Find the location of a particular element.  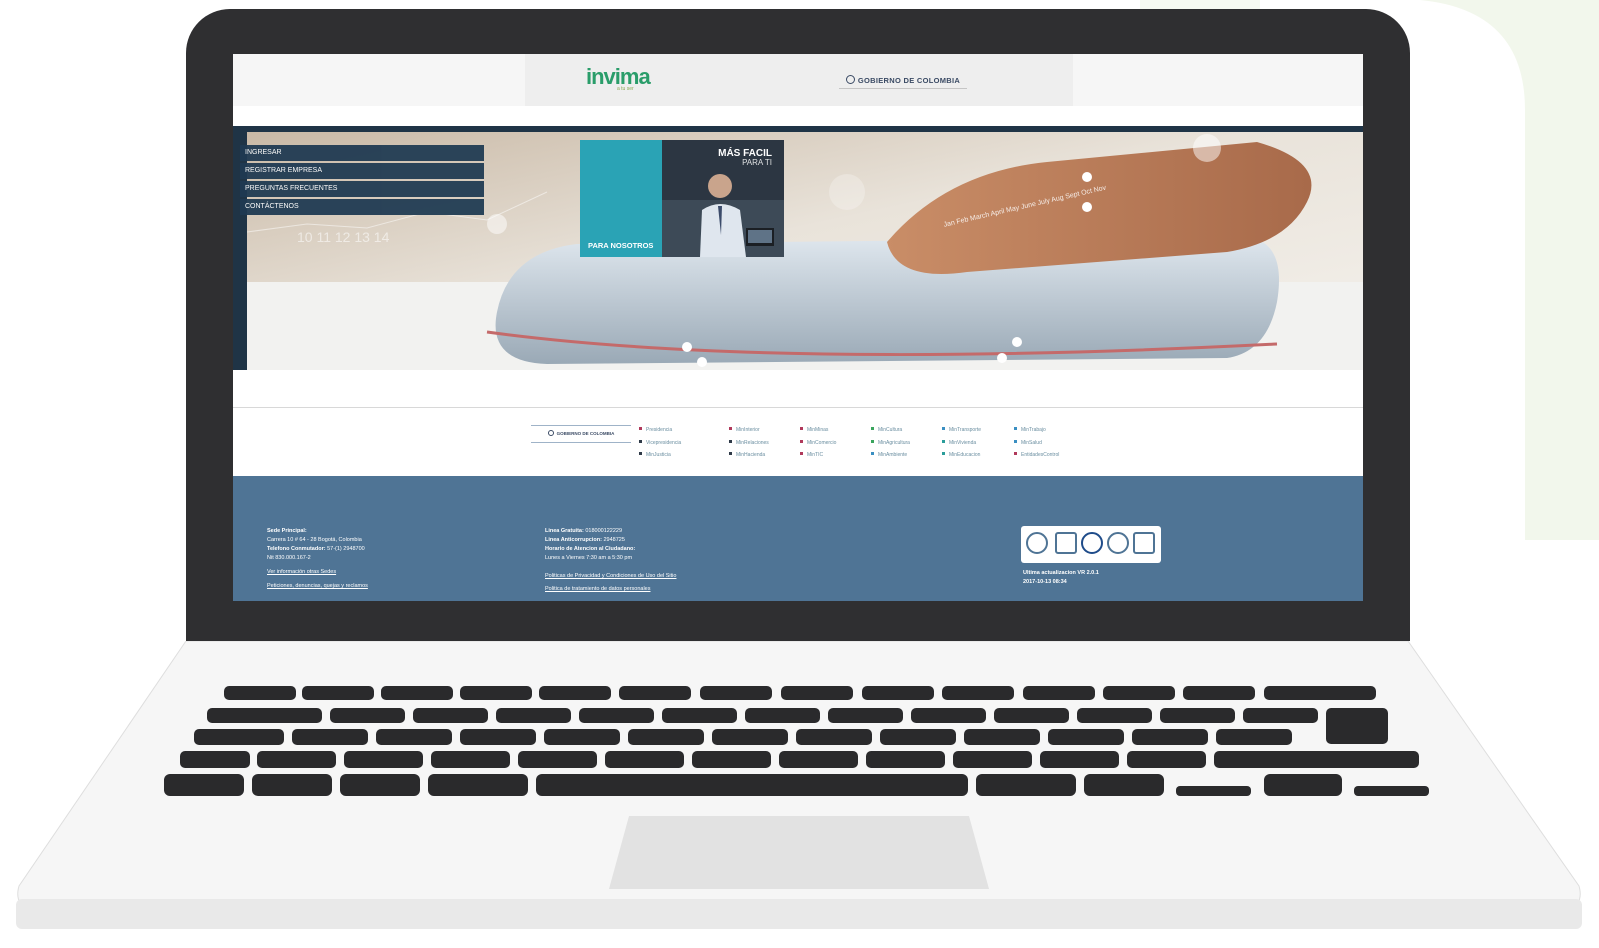

gov-links-badge-label: GOBIERNO DE COLOMBIA is located at coordinates (585, 433).